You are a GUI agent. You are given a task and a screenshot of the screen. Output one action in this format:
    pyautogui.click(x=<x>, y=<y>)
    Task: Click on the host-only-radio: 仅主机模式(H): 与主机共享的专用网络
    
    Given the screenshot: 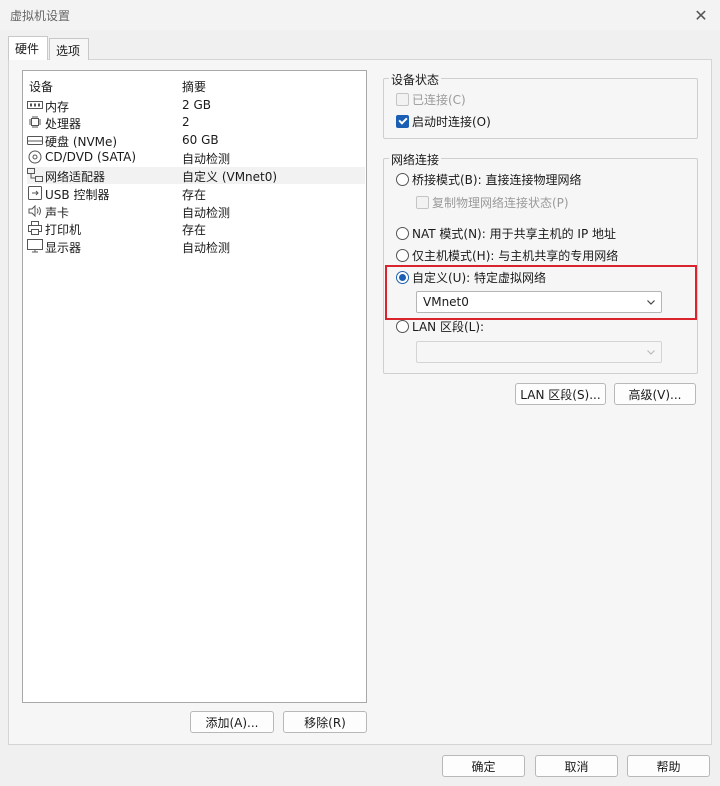 What is the action you would take?
    pyautogui.click(x=507, y=255)
    